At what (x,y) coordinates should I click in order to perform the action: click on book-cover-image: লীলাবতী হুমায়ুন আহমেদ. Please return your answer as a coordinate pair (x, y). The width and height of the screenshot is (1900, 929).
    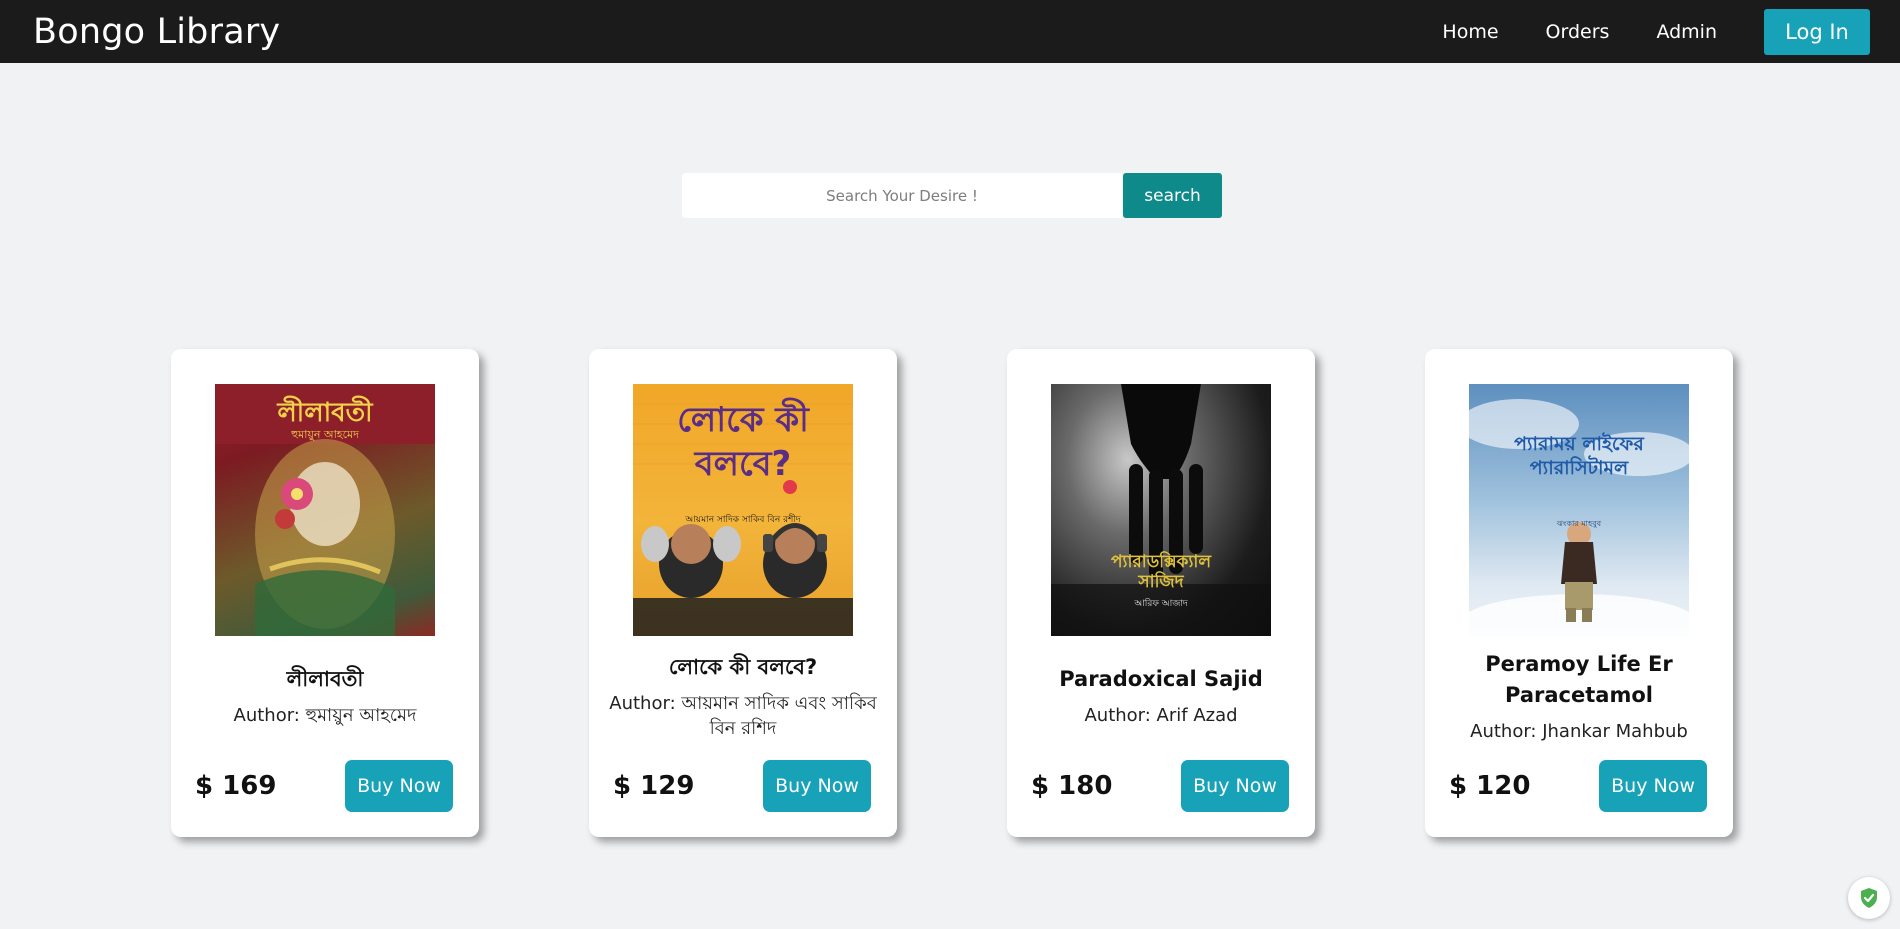
    Looking at the image, I should click on (325, 510).